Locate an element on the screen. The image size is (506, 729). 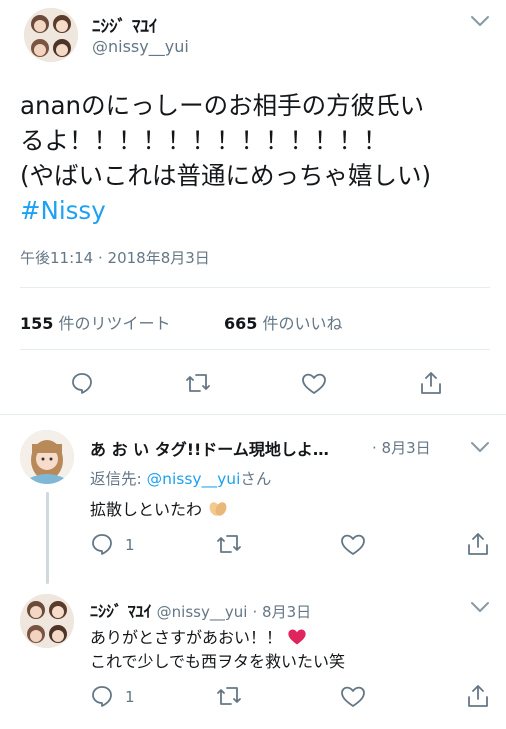
retweets-stat: 155 件のリツイート is located at coordinates (95, 322).